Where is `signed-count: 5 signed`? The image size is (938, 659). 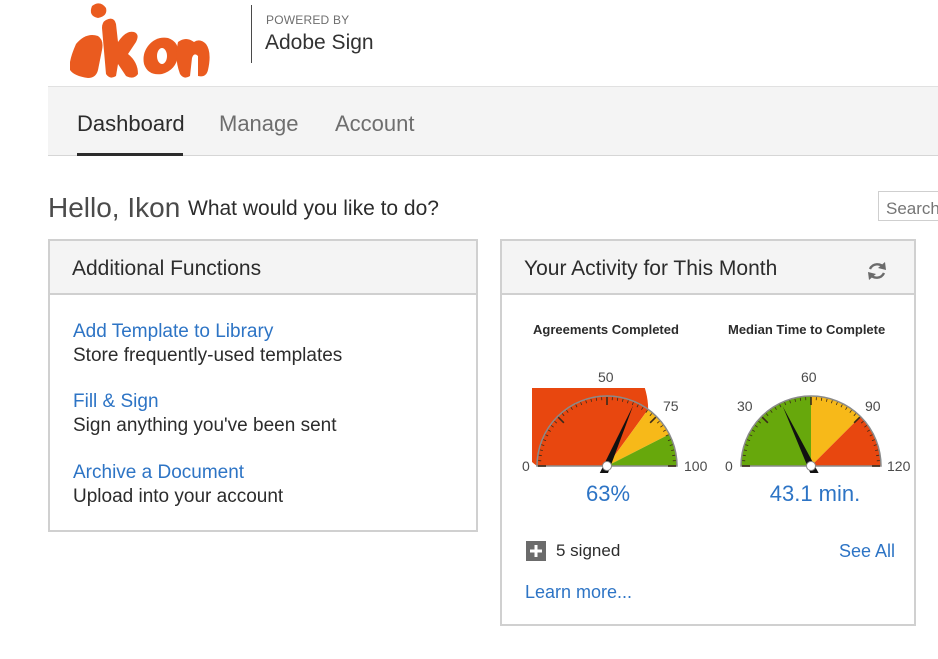
signed-count: 5 signed is located at coordinates (588, 550).